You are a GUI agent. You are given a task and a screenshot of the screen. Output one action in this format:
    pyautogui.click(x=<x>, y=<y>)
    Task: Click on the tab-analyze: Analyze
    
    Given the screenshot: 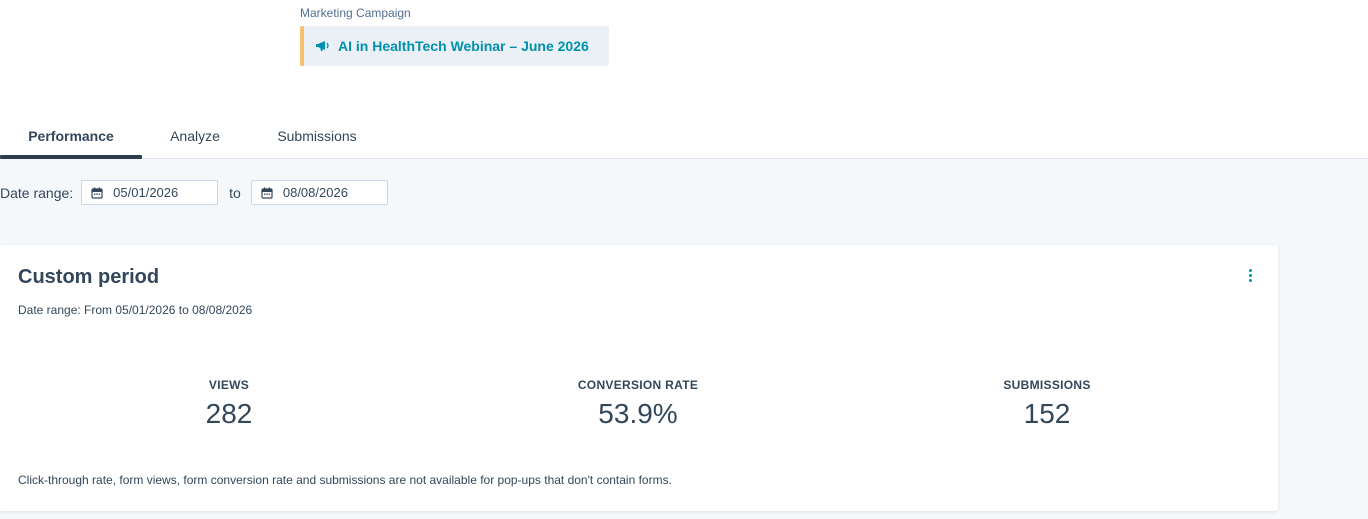 What is the action you would take?
    pyautogui.click(x=195, y=136)
    